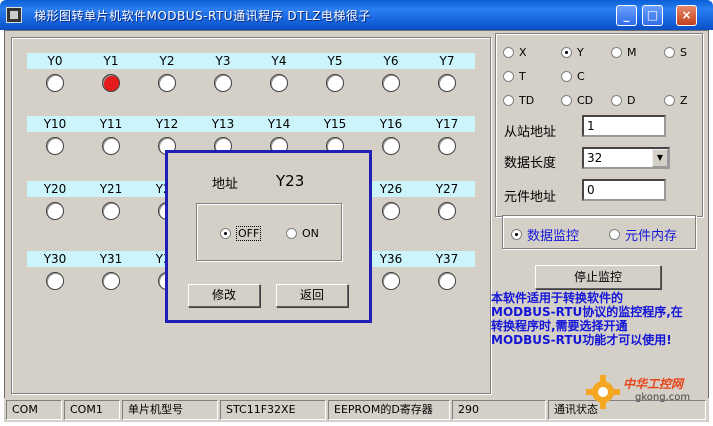 This screenshot has width=713, height=426. What do you see at coordinates (651, 236) in the screenshot?
I see `mode-memory-label: 元件内存` at bounding box center [651, 236].